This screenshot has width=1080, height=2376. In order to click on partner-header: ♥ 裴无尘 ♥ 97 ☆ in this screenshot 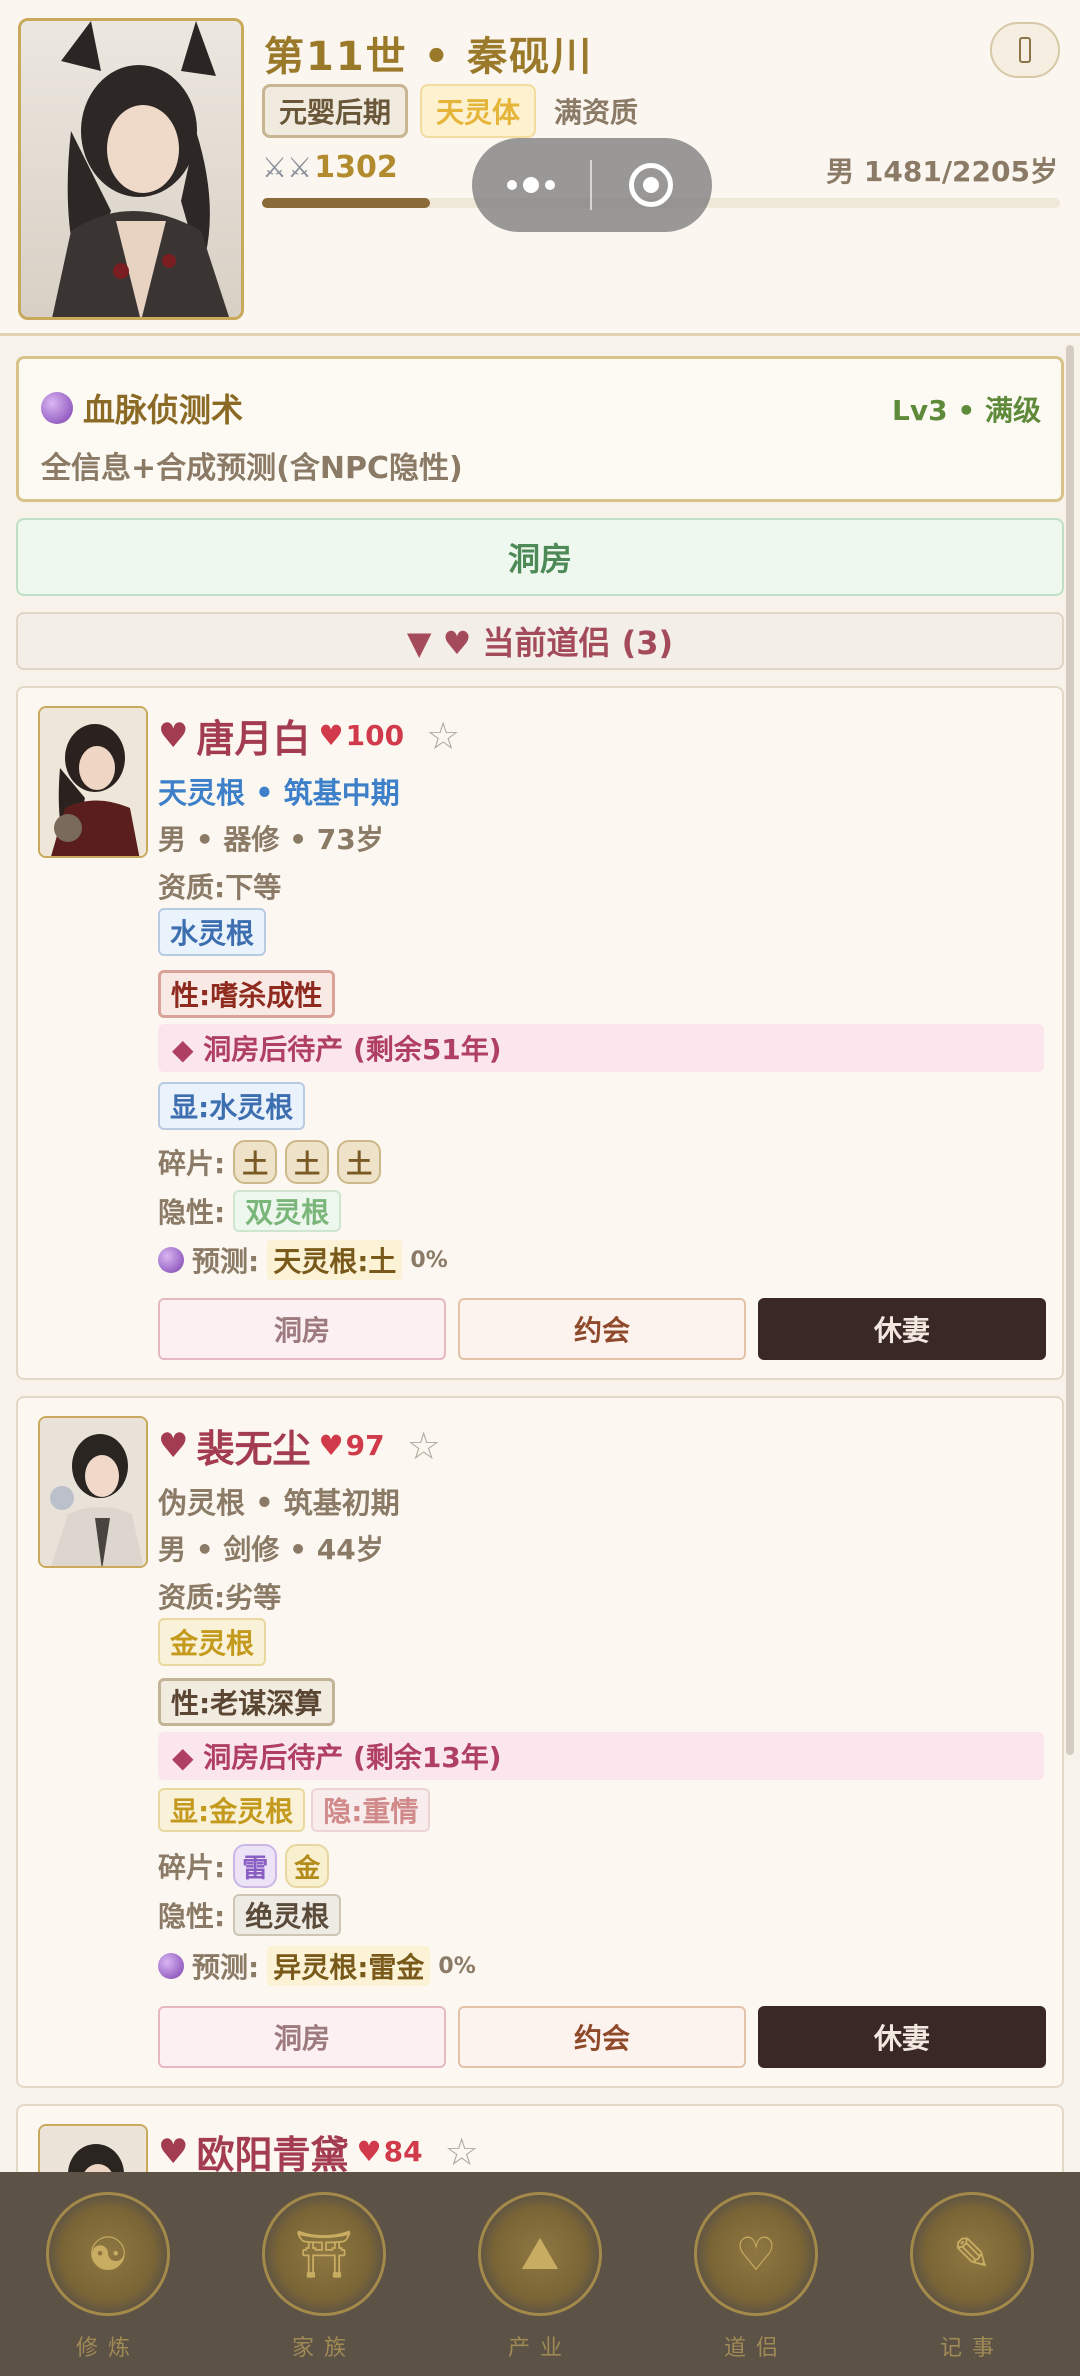, I will do `click(299, 1445)`.